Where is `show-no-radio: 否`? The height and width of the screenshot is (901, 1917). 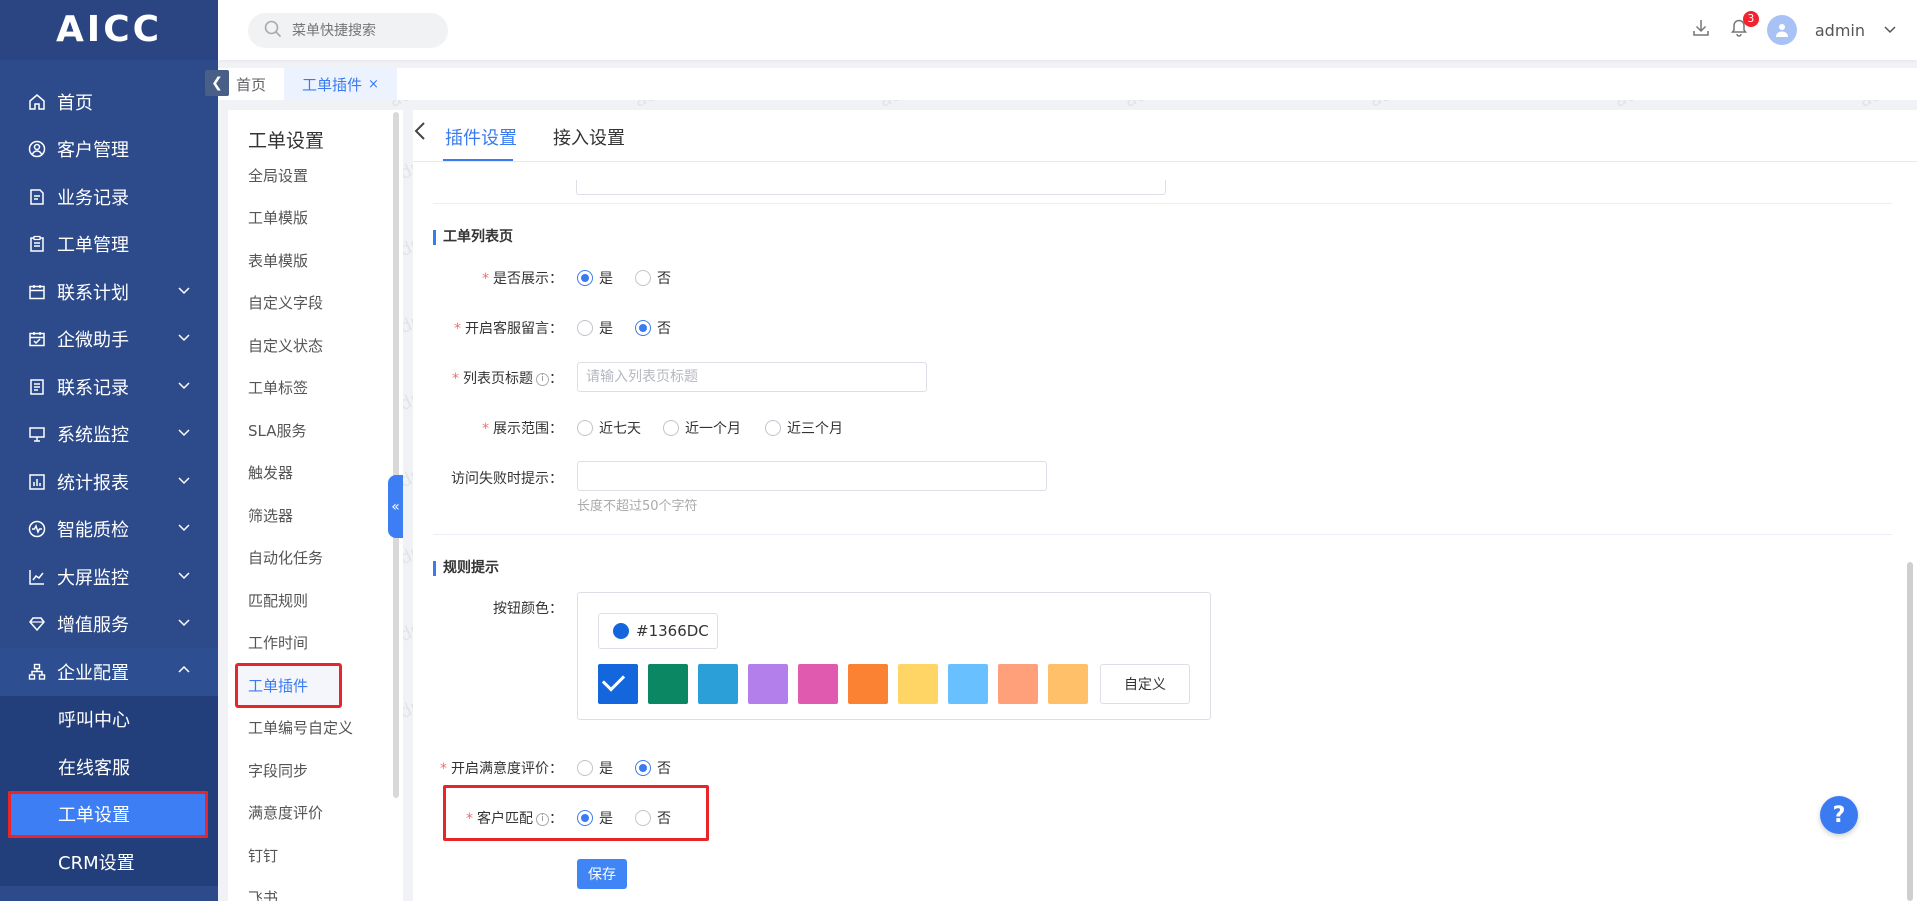
show-no-radio: 否 is located at coordinates (653, 278).